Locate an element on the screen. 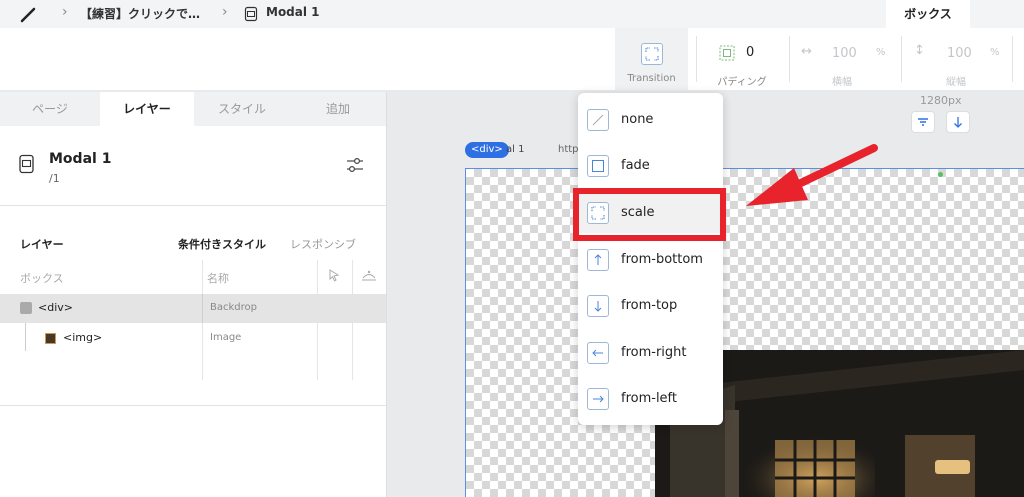  width-arrows-icon: ↔ is located at coordinates (806, 51).